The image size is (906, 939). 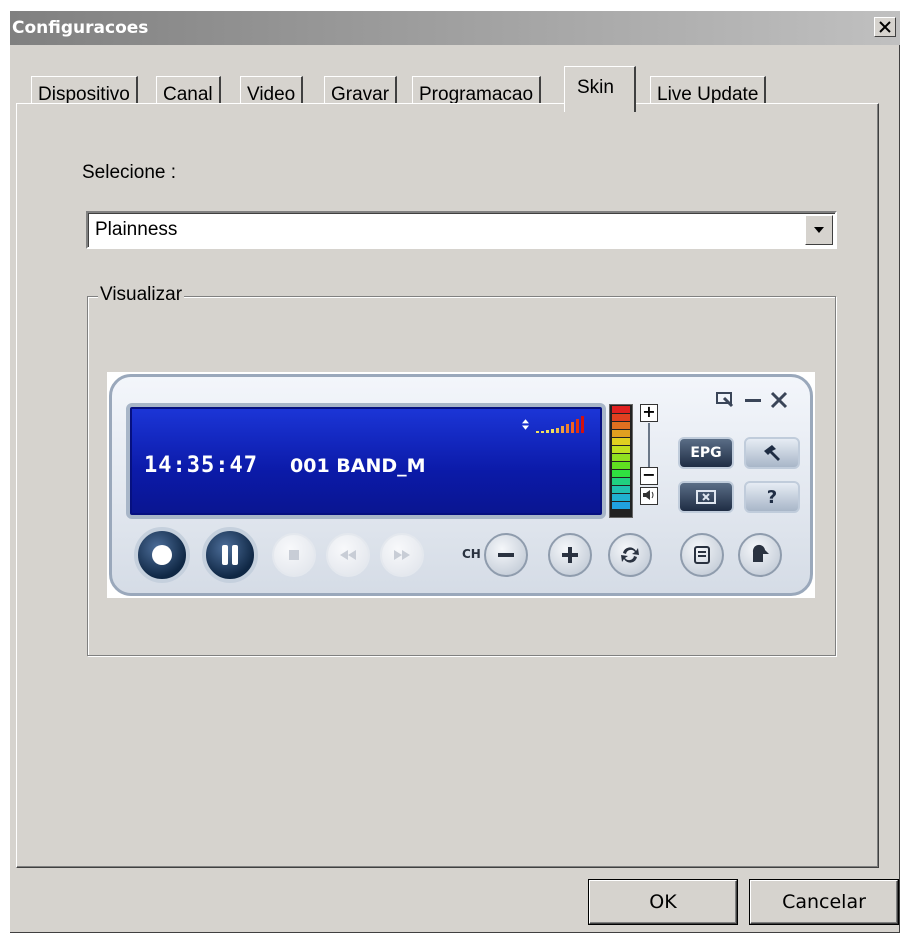 I want to click on rewind-button, so click(x=348, y=555).